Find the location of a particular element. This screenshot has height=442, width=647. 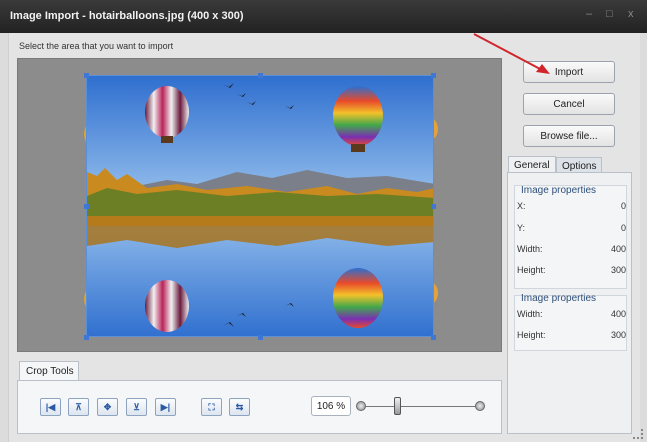

import-button: Import is located at coordinates (569, 72).